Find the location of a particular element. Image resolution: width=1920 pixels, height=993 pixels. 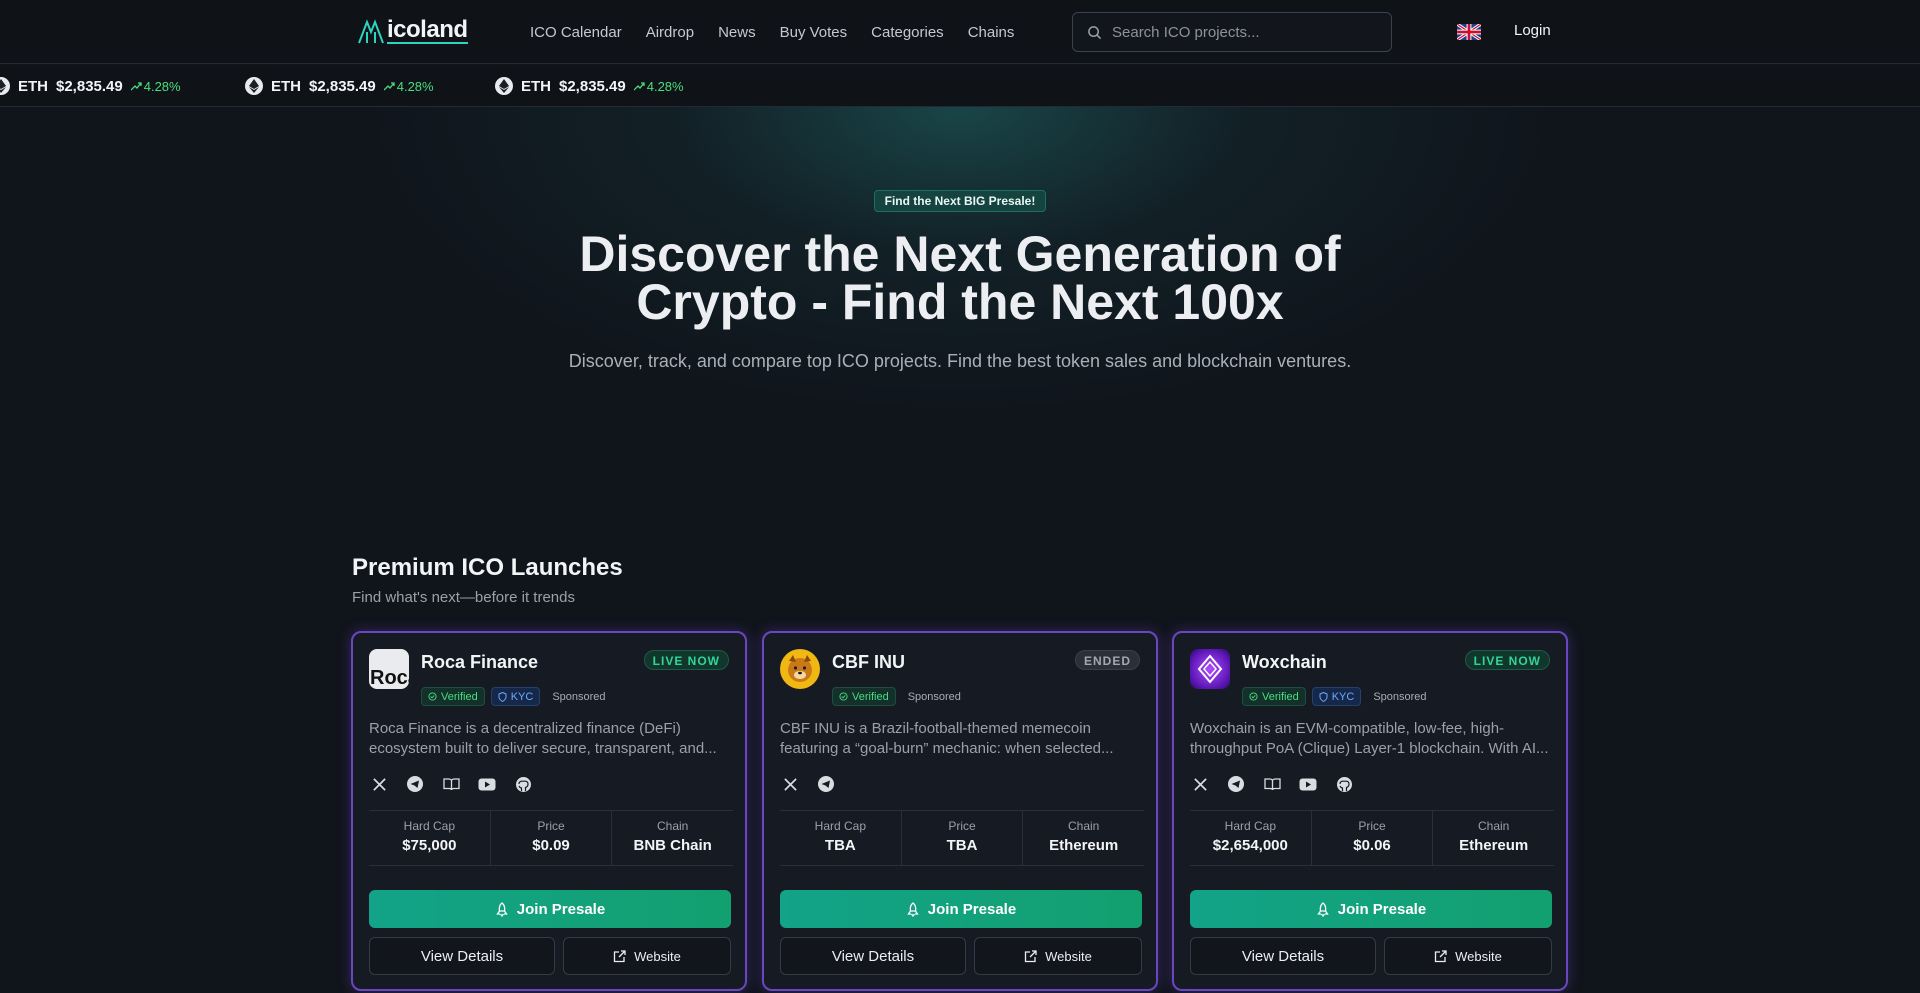

shield-icon is located at coordinates (1323, 696).